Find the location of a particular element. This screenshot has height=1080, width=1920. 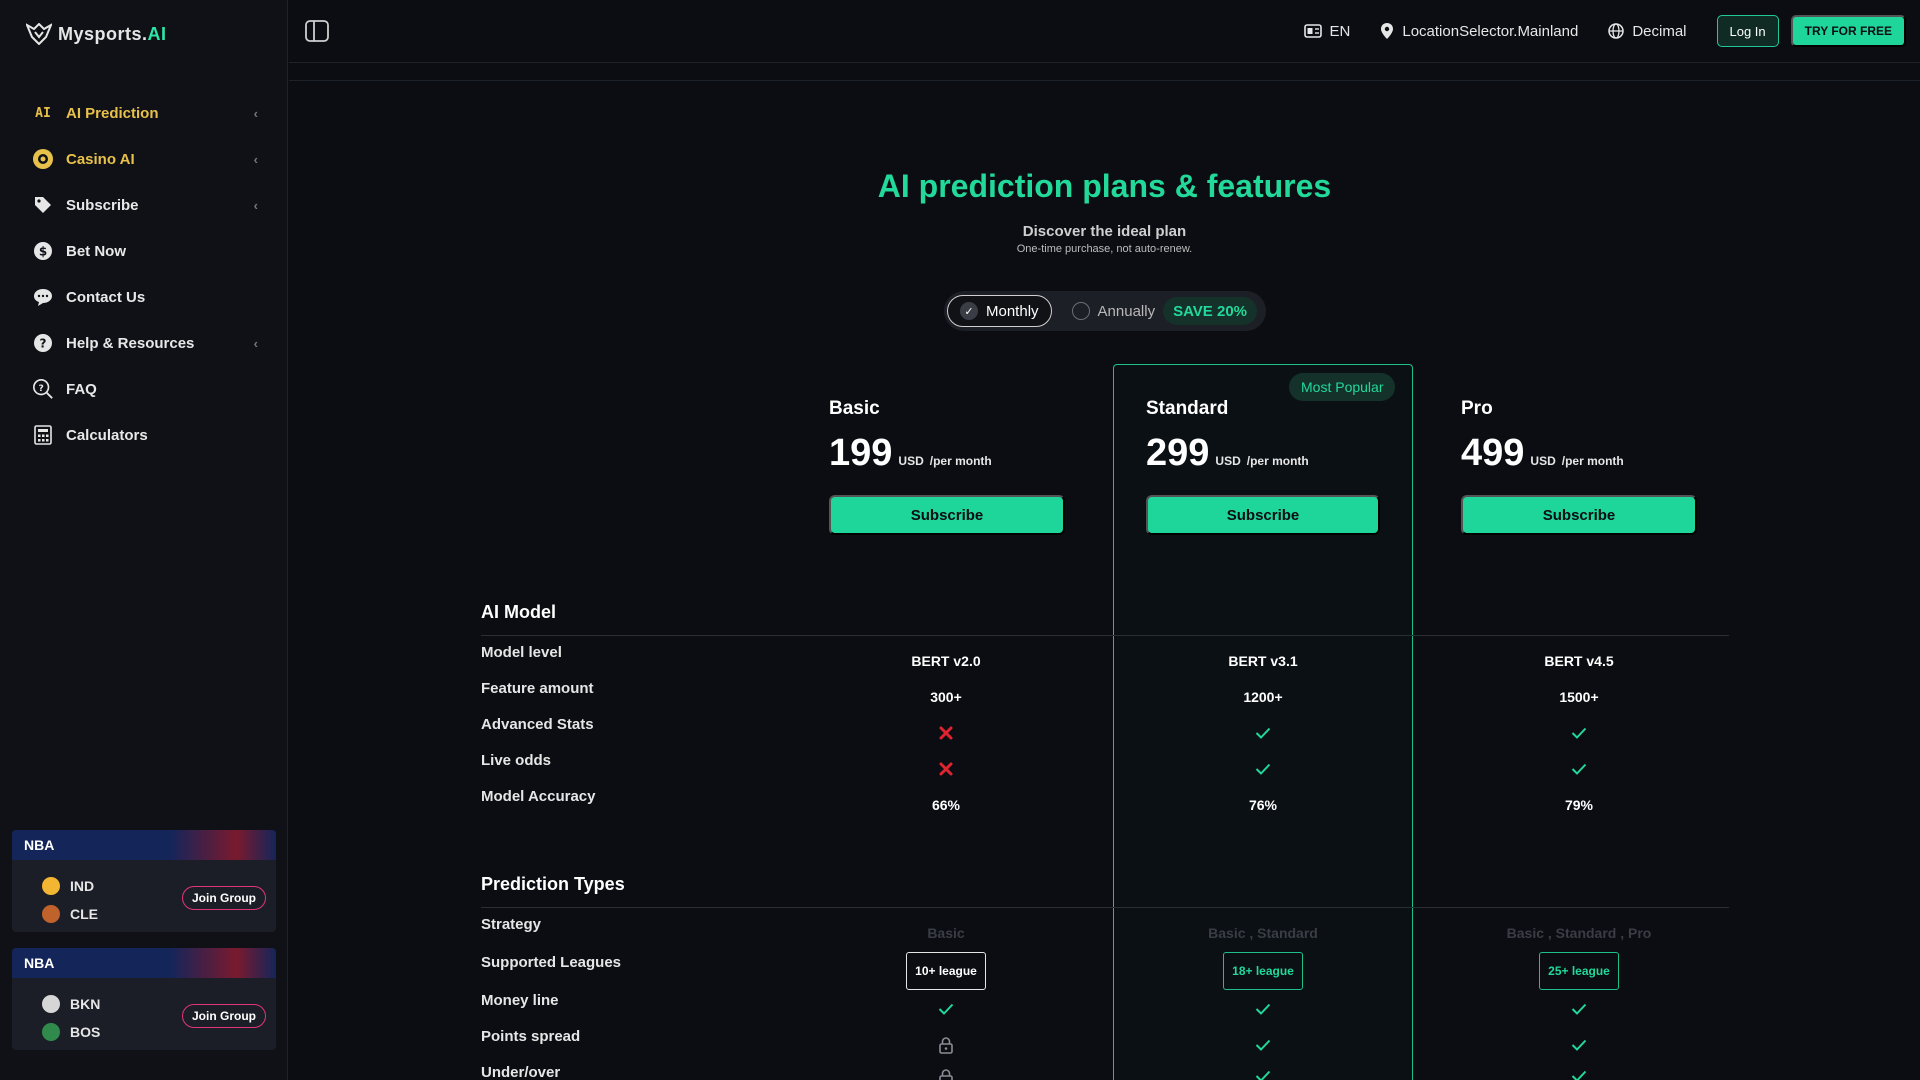

feature-value: BERT v3.1 is located at coordinates (1263, 661).